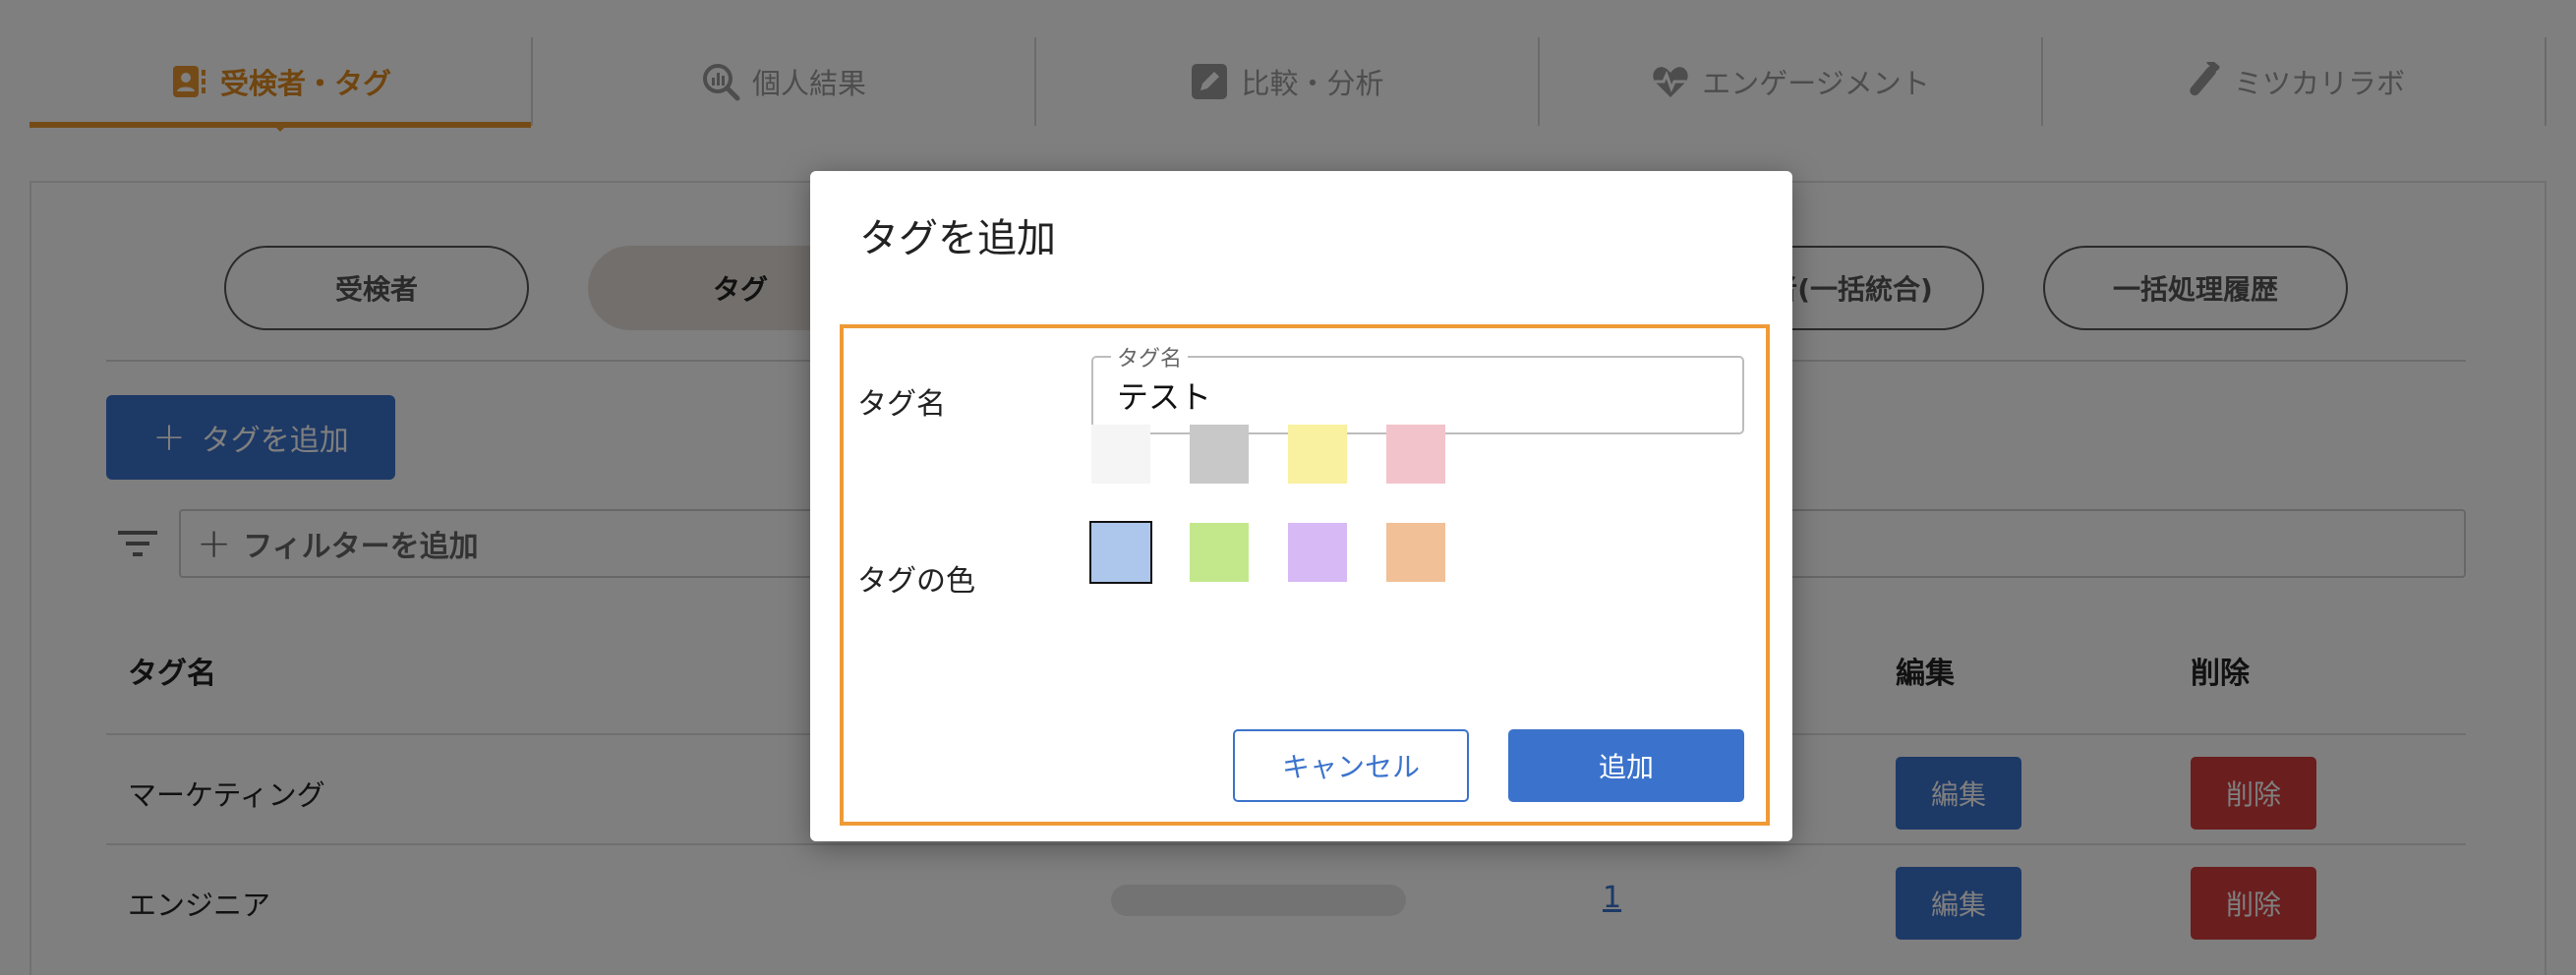  I want to click on tag-name-field: タグ名, so click(1417, 388).